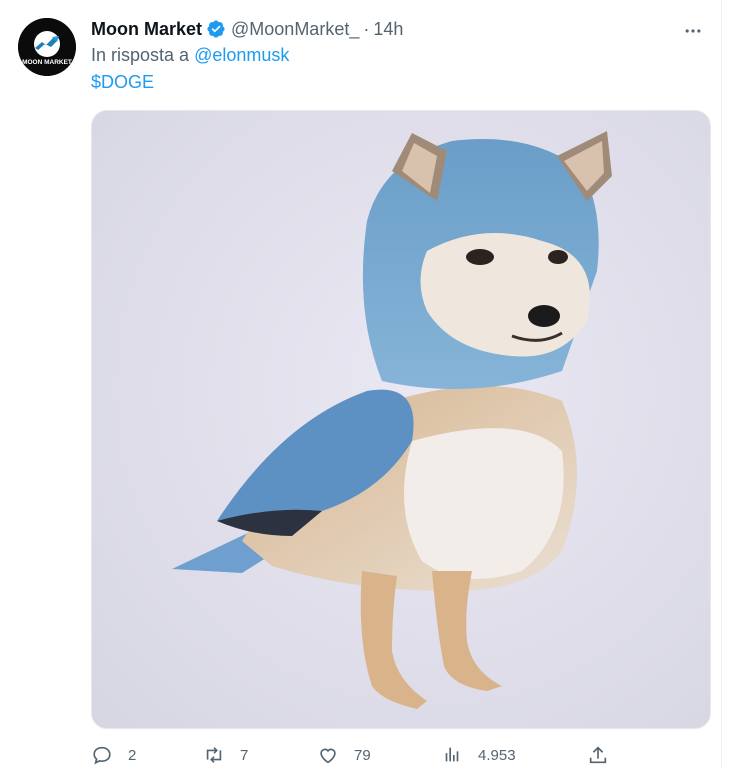 This screenshot has width=730, height=768. What do you see at coordinates (146, 29) in the screenshot?
I see `display-name: Moon Market` at bounding box center [146, 29].